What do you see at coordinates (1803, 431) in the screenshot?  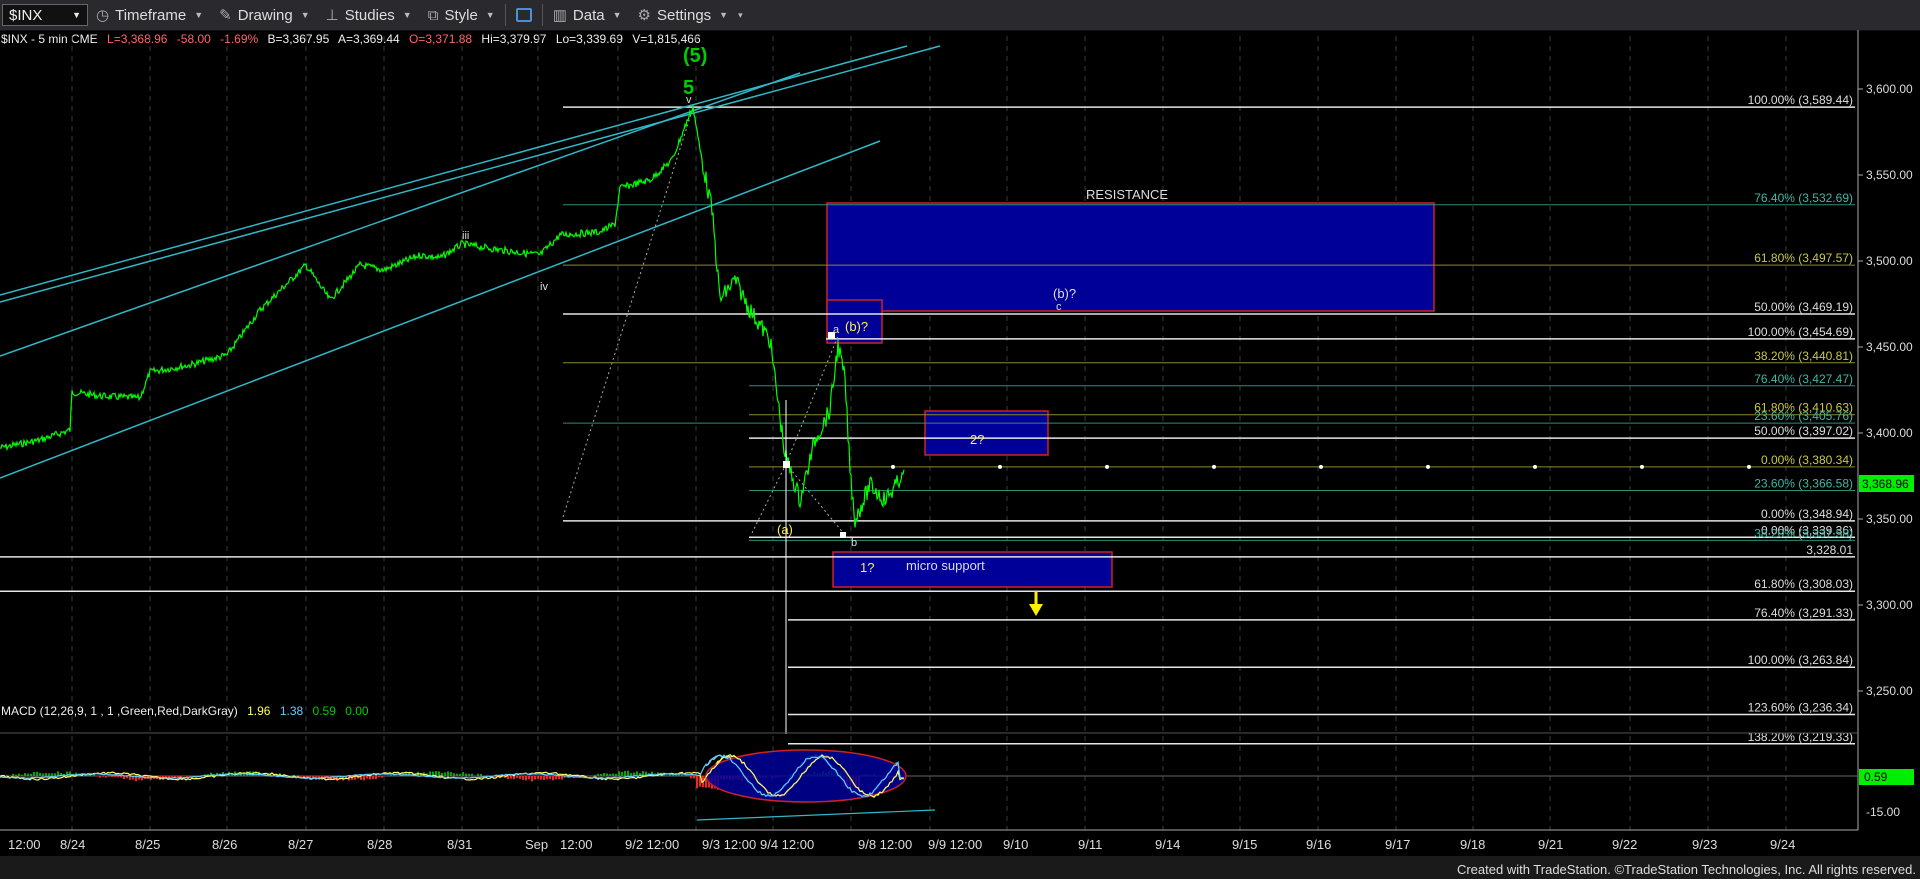 I see `fib-label: 50.00% (3,397.02)` at bounding box center [1803, 431].